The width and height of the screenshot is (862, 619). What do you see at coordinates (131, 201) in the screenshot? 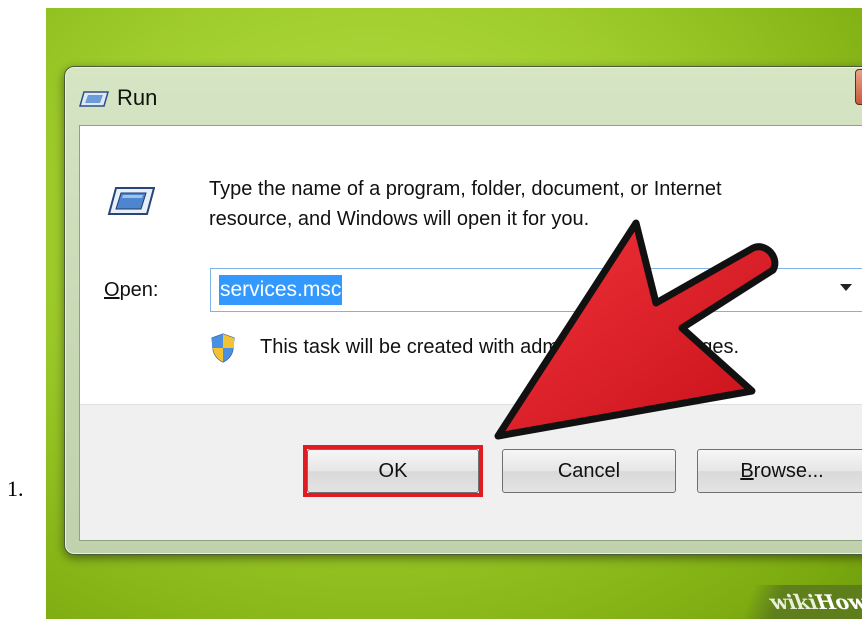
I see `run-program-icon` at bounding box center [131, 201].